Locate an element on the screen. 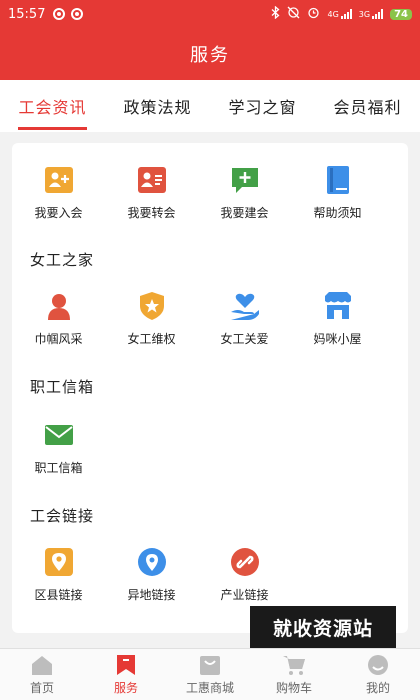  service-label: 区县链接 is located at coordinates (58, 595).